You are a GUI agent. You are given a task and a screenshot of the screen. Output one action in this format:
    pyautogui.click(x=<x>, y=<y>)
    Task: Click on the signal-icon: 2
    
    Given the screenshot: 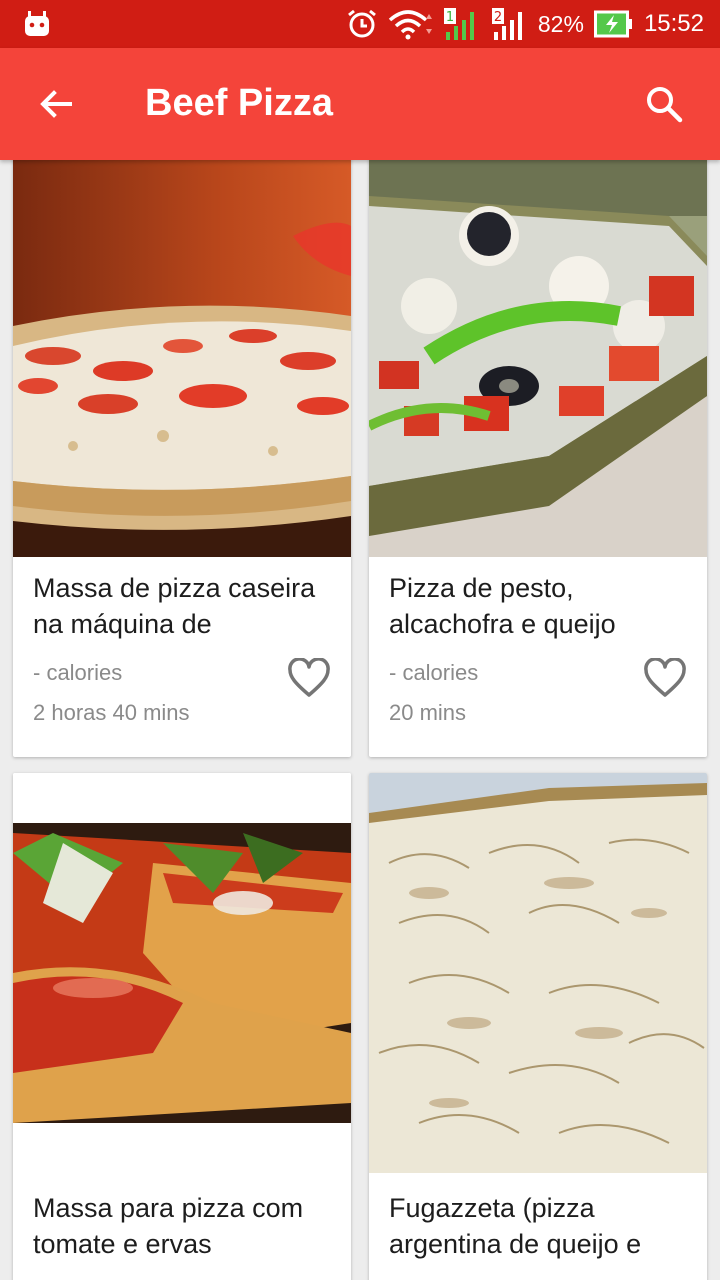 What is the action you would take?
    pyautogui.click(x=506, y=24)
    